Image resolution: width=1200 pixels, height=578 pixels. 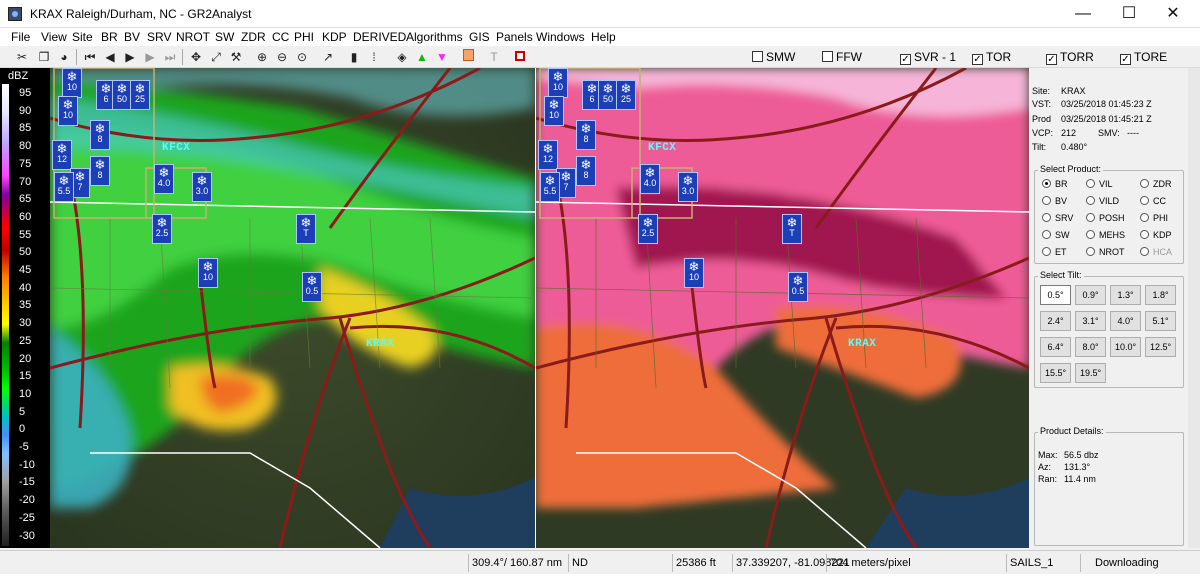 I want to click on menu-sw: SW, so click(x=224, y=37).